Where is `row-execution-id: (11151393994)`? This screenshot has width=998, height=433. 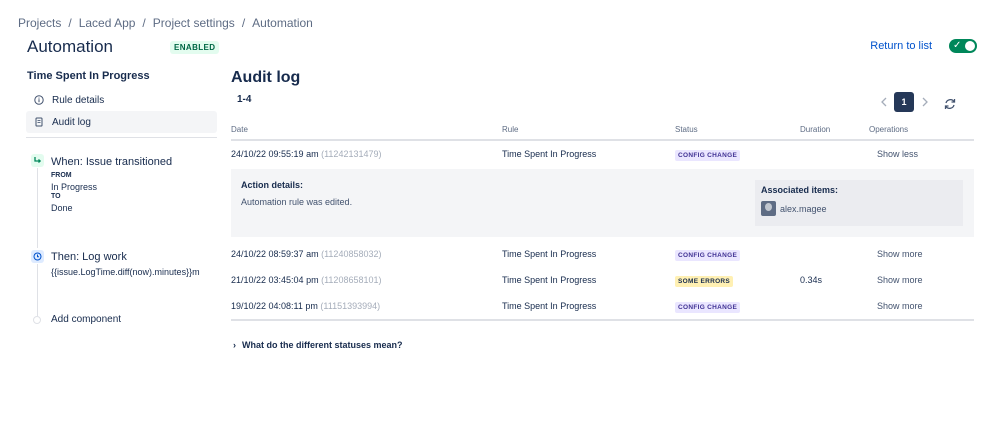 row-execution-id: (11151393994) is located at coordinates (350, 306).